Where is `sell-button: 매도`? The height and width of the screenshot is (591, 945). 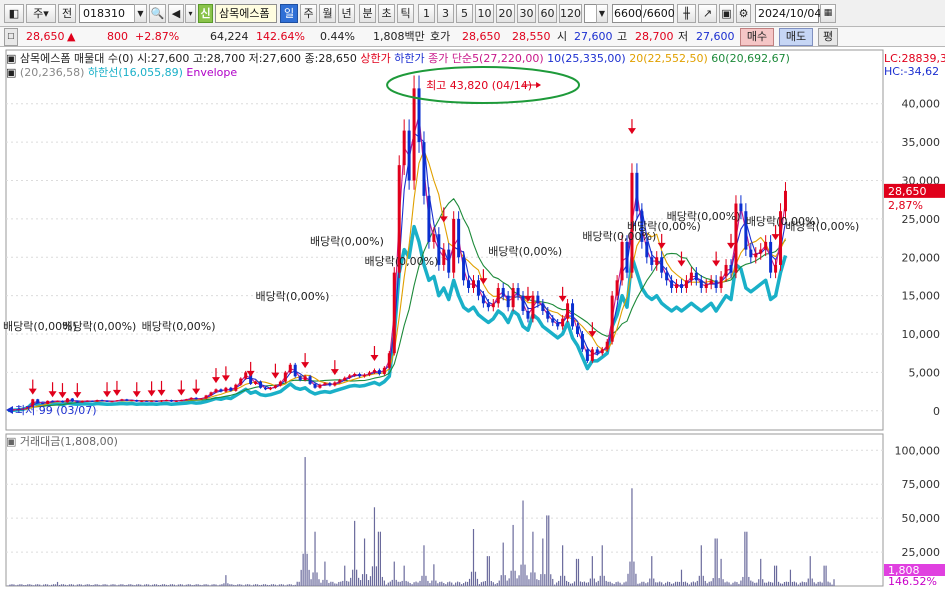
sell-button: 매도 is located at coordinates (796, 37).